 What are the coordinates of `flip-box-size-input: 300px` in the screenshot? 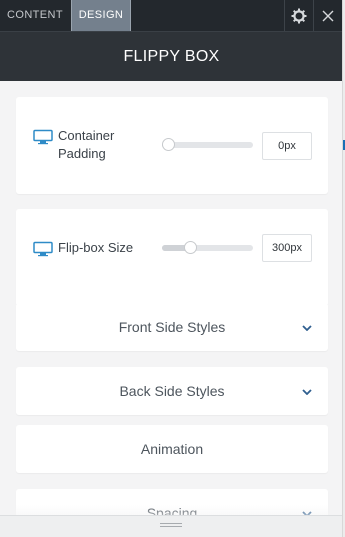 It's located at (287, 248).